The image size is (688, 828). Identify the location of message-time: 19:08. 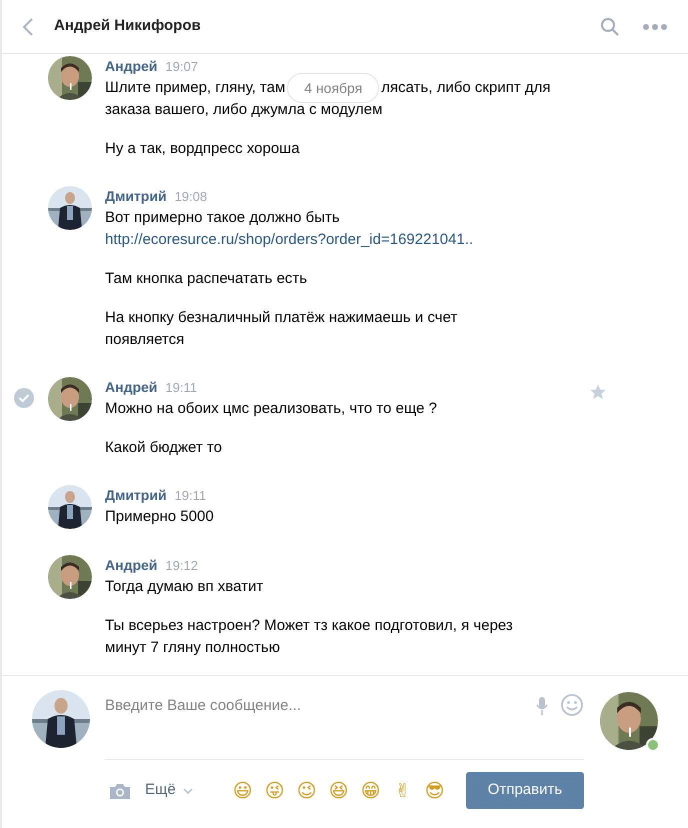
(191, 197).